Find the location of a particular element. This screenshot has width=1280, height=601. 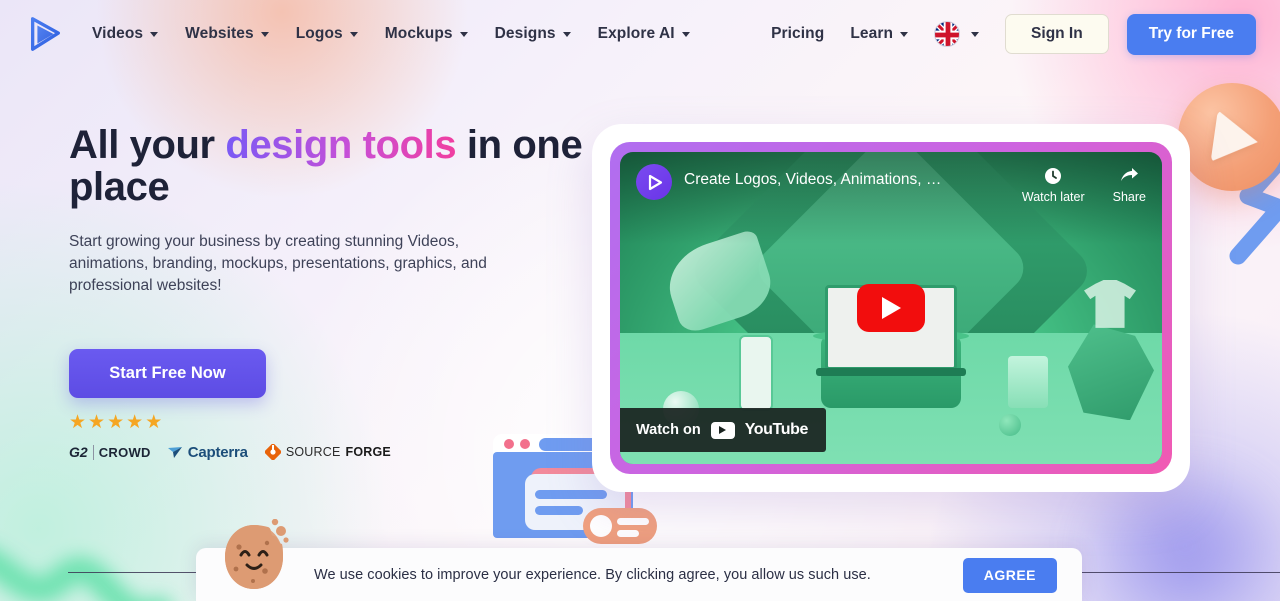

nav-item-label: Logos is located at coordinates (319, 33).